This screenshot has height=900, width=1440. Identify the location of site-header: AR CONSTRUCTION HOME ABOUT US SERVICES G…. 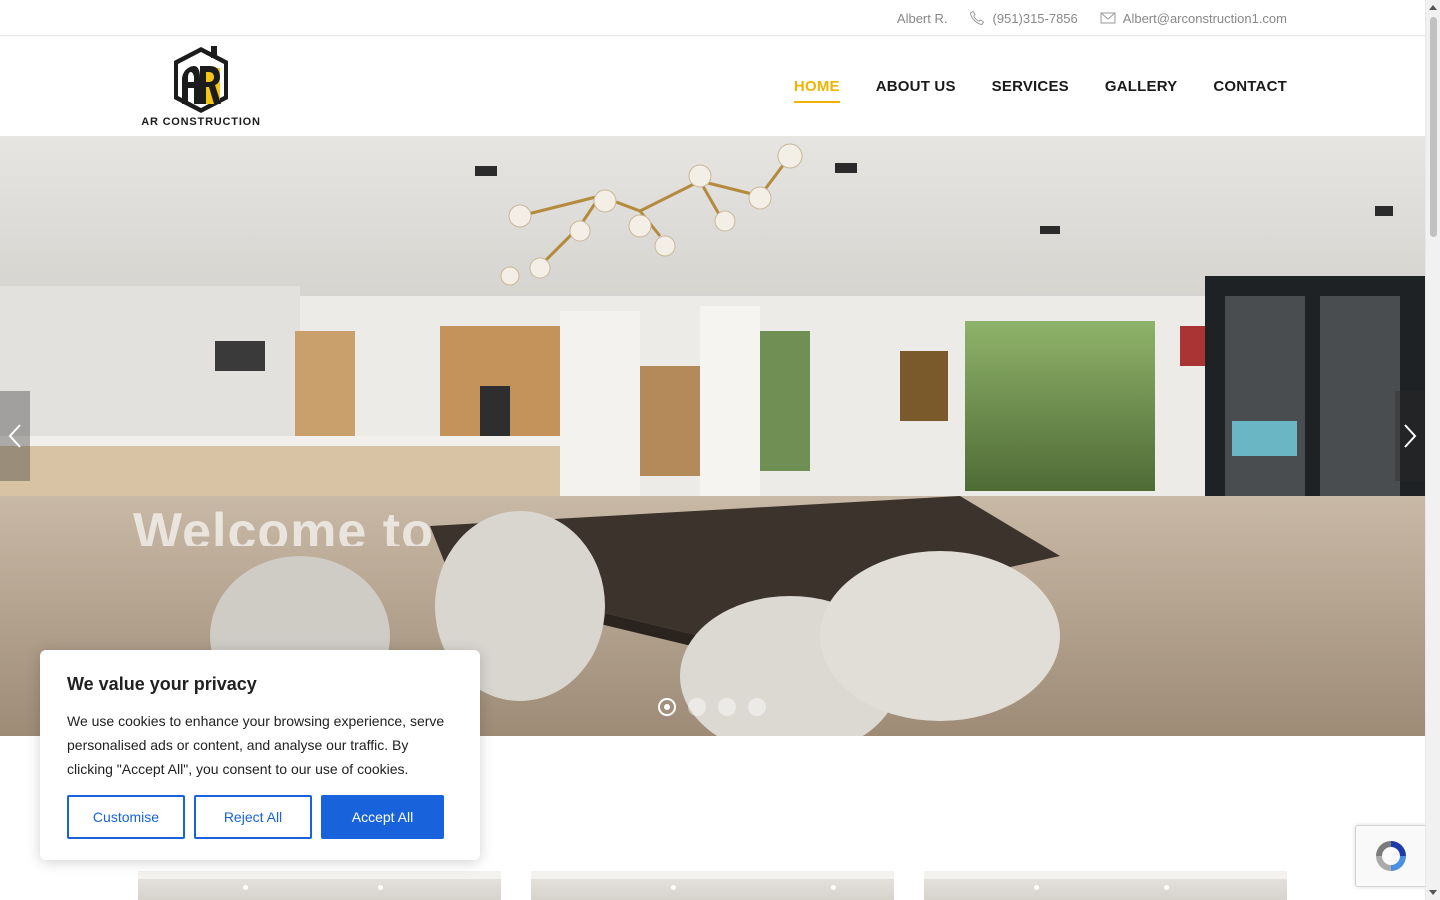
(712, 86).